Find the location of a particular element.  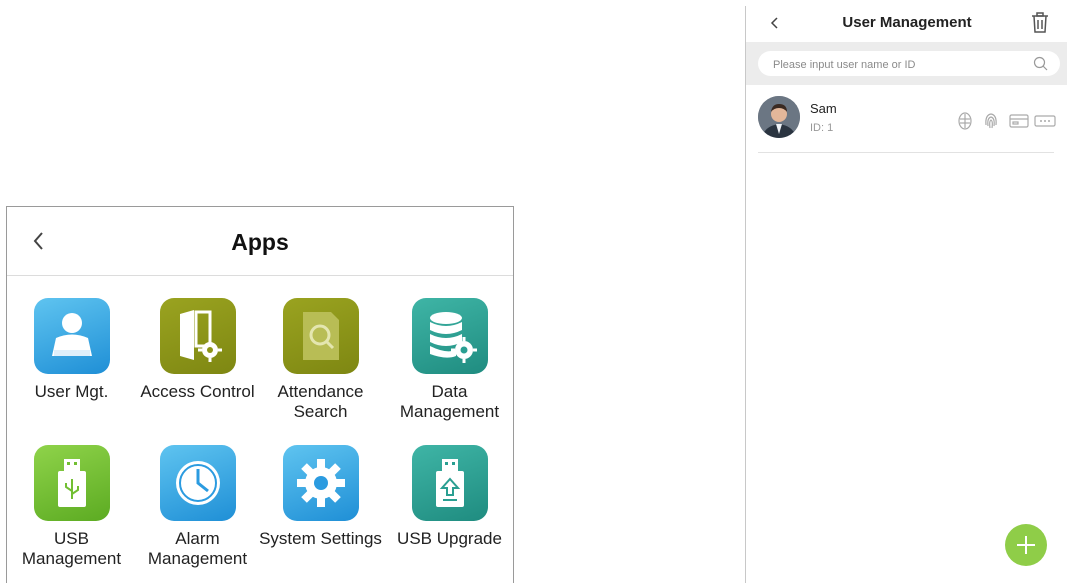

face-icon is located at coordinates (965, 121).